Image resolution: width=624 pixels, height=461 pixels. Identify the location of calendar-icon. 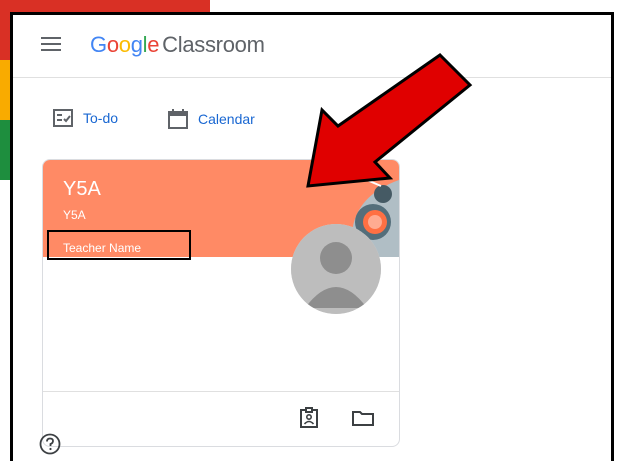
(178, 119).